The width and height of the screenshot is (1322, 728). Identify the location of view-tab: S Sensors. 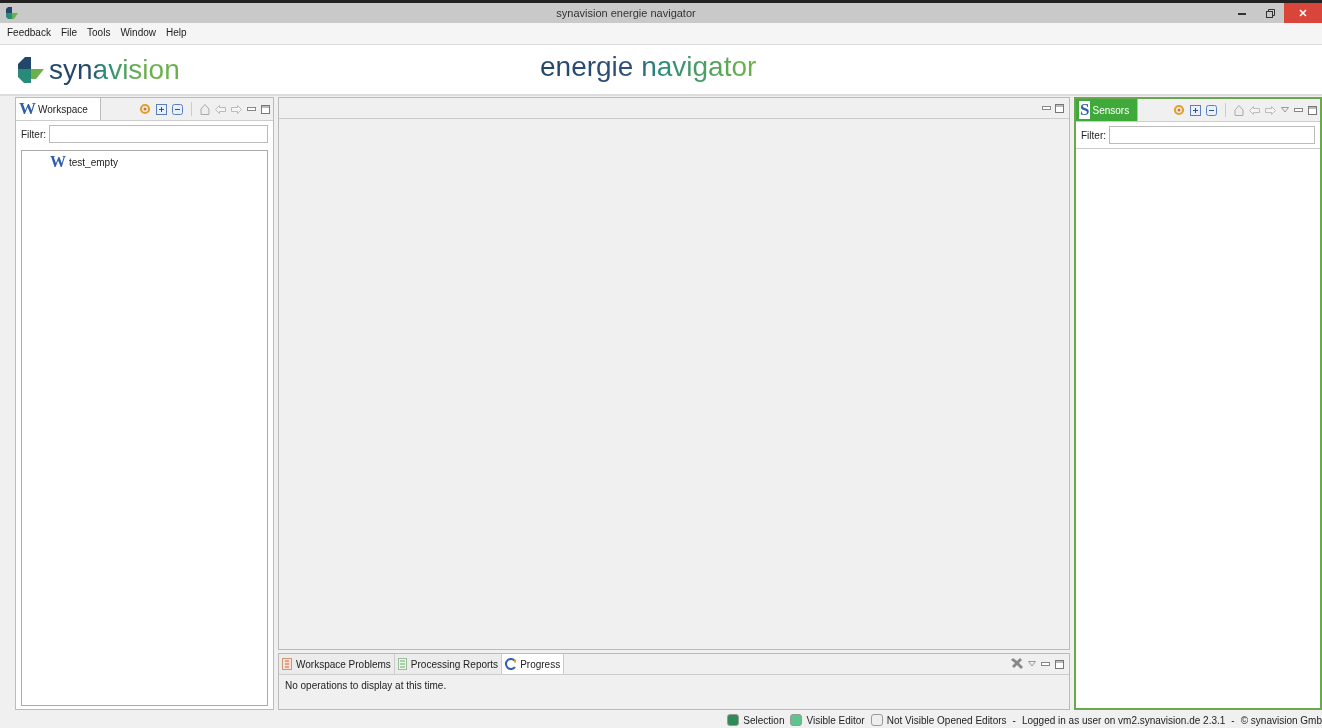
(1107, 110).